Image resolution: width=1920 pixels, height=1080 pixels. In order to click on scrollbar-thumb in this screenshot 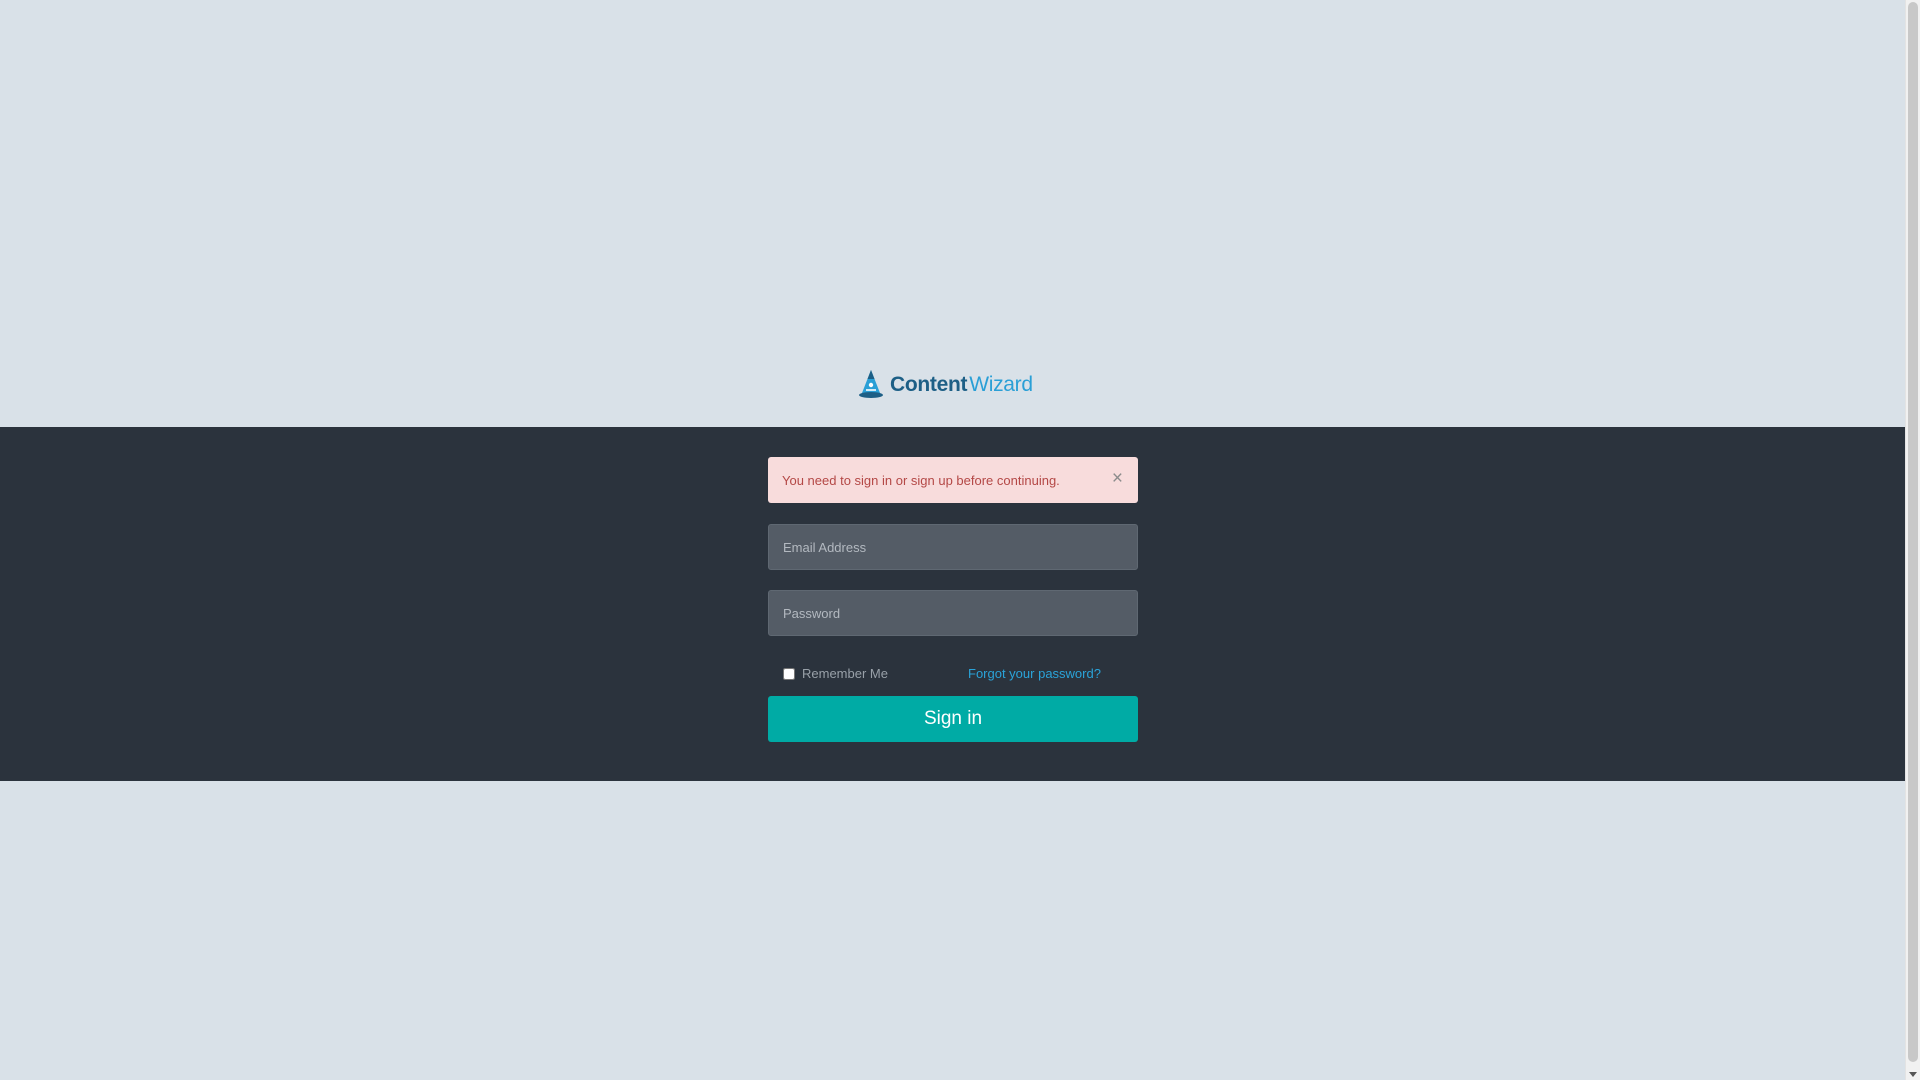, I will do `click(1913, 532)`.